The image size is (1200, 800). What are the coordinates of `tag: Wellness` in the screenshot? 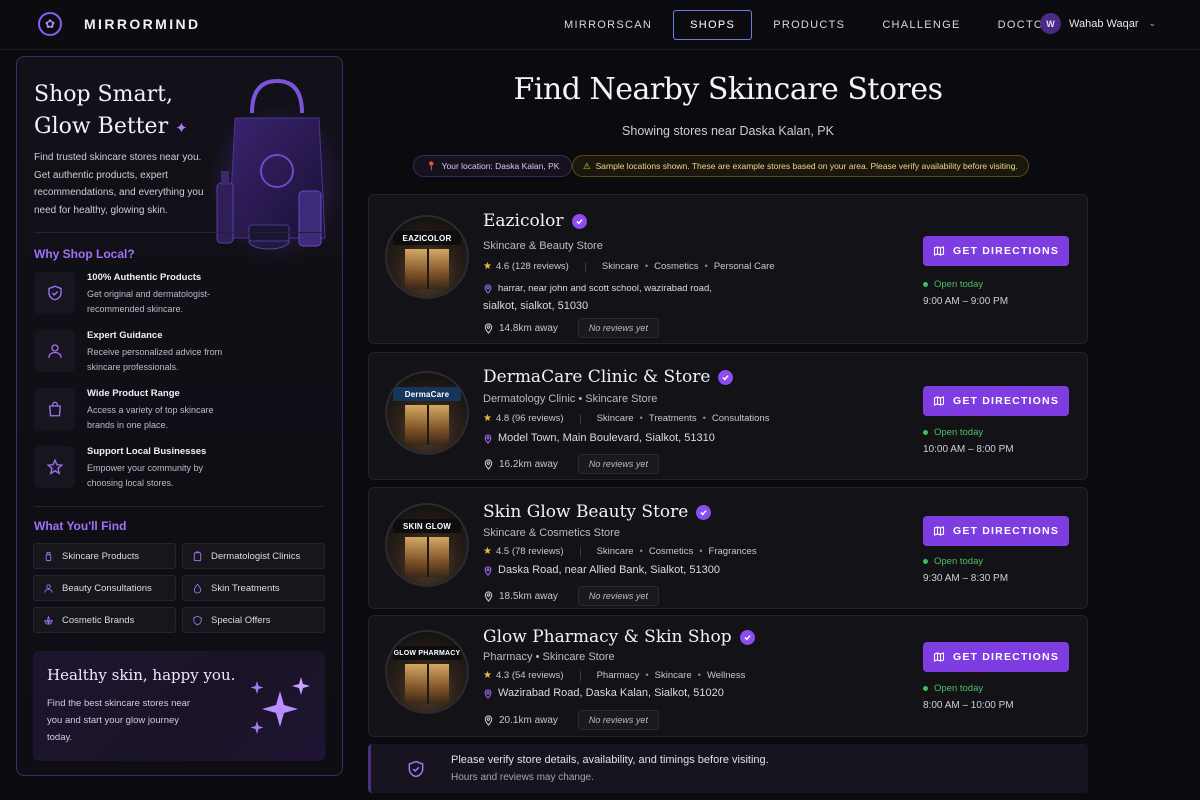 It's located at (726, 675).